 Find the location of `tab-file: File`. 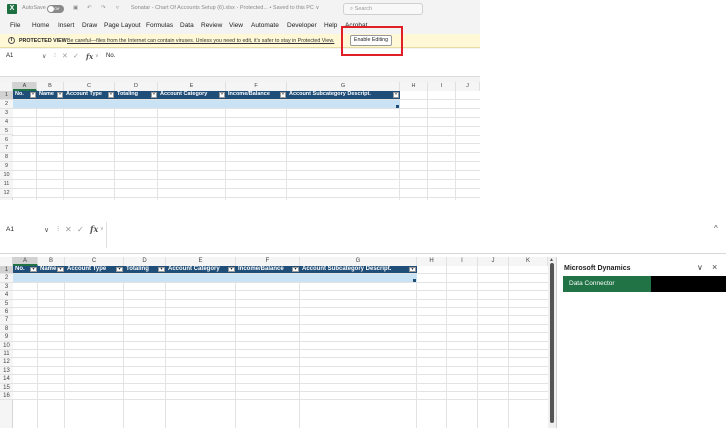

tab-file: File is located at coordinates (15, 25).